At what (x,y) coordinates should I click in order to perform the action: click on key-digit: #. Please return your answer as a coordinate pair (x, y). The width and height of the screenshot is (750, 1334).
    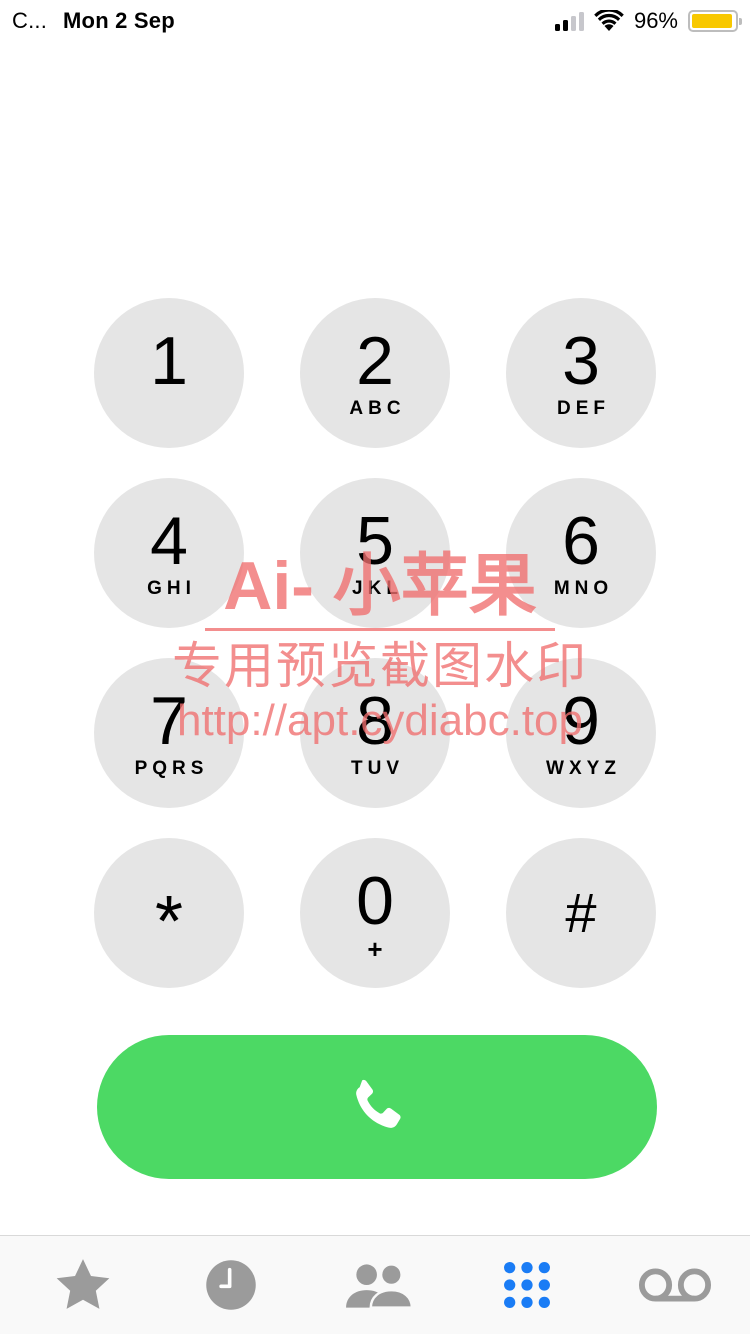
    Looking at the image, I should click on (581, 912).